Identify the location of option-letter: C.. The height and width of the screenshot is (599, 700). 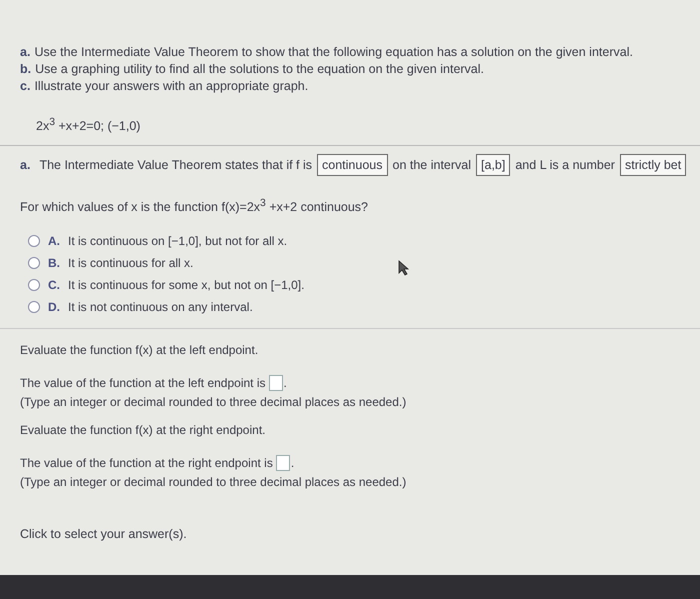
(54, 285).